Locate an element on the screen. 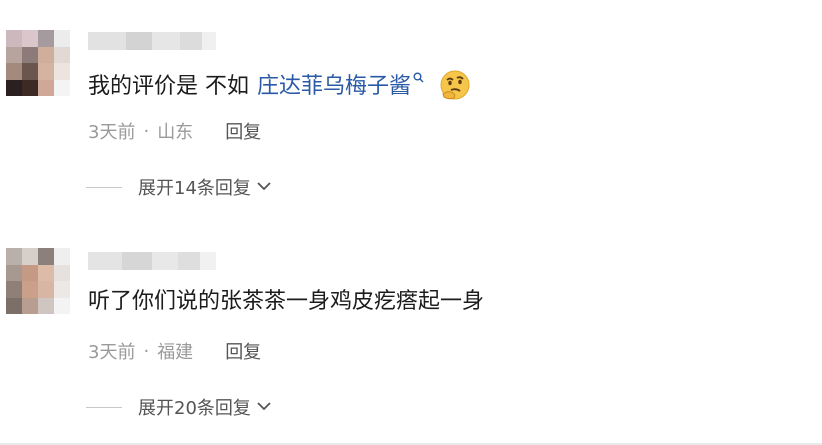 The image size is (822, 445). comment-text-body: 听了你们说的张茶茶一身鸡皮疙瘩起一身 is located at coordinates (286, 301).